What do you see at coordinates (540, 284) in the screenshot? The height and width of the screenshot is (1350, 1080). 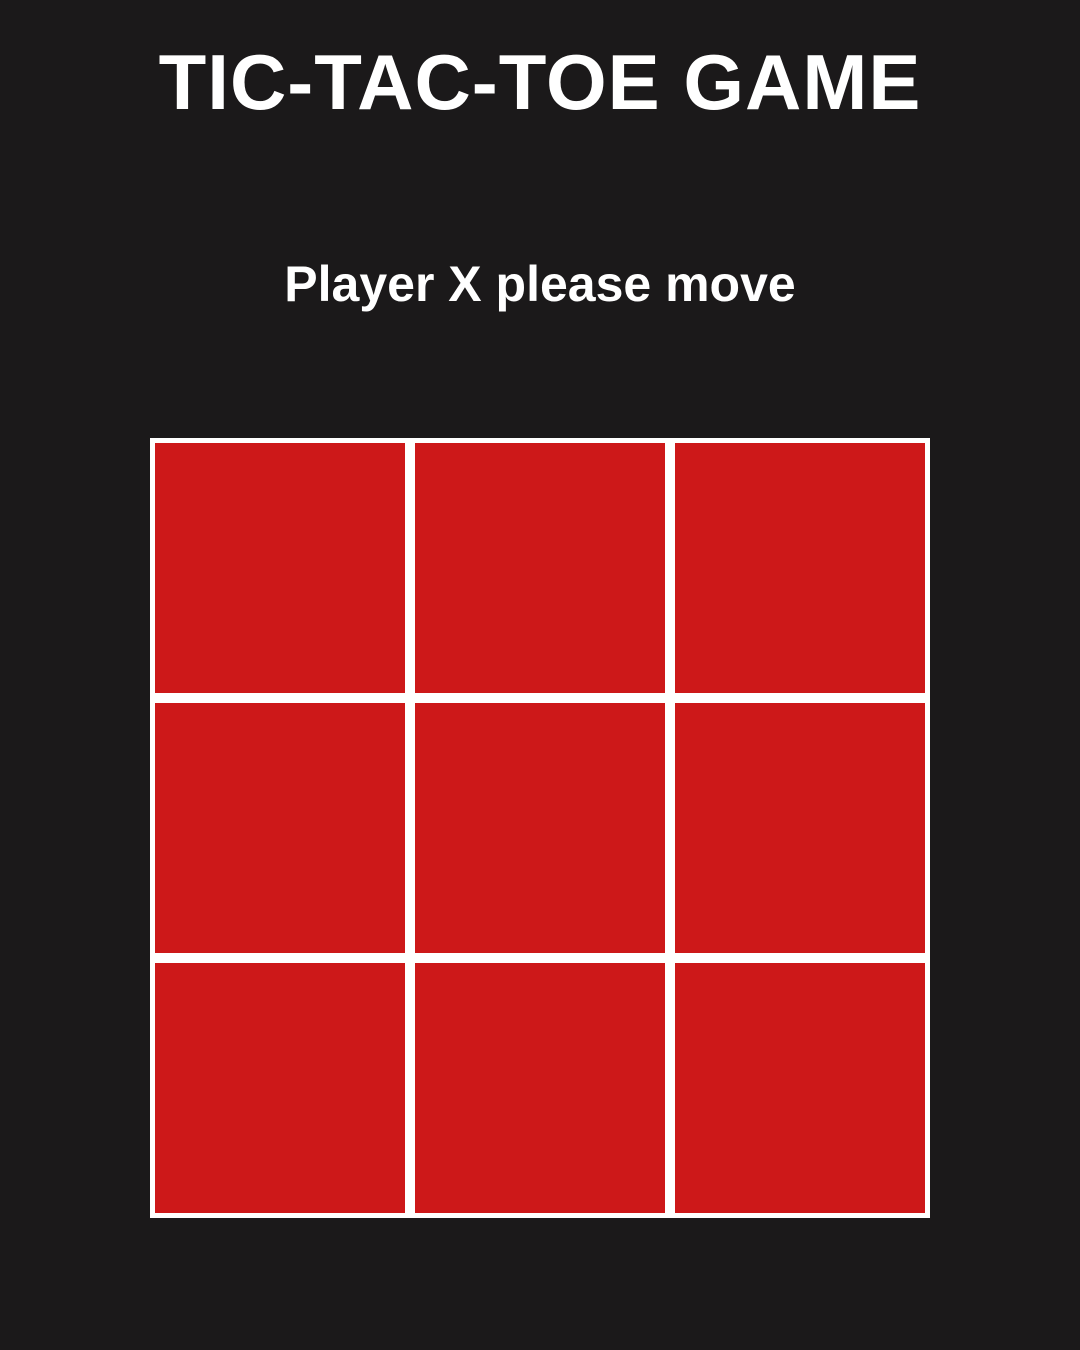 I see `turn-status: Player X please move` at bounding box center [540, 284].